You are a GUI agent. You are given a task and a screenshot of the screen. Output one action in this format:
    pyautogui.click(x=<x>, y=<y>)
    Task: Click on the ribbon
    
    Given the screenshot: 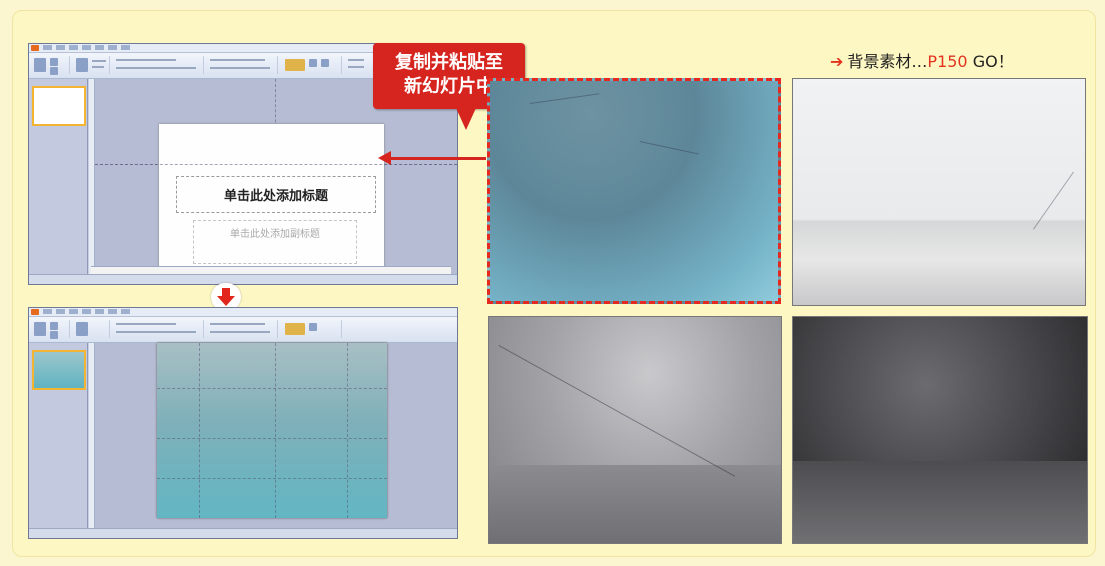 What is the action you would take?
    pyautogui.click(x=243, y=330)
    